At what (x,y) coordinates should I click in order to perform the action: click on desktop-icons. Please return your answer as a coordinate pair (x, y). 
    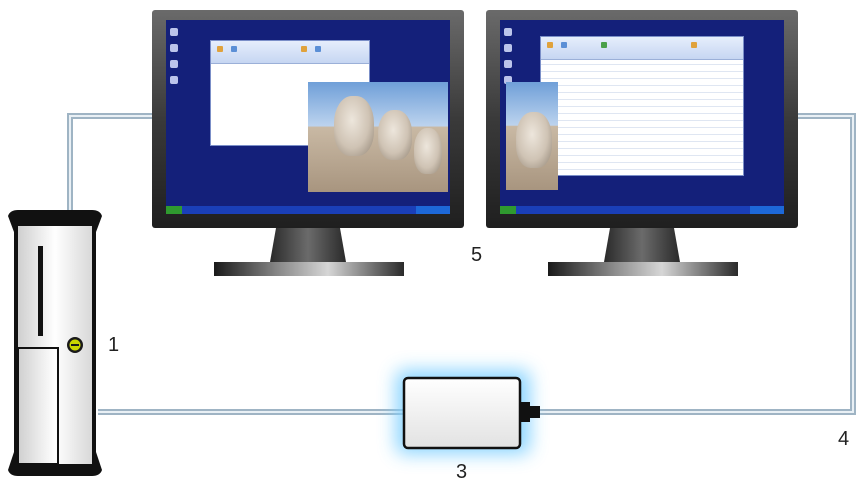
    Looking at the image, I should click on (175, 60).